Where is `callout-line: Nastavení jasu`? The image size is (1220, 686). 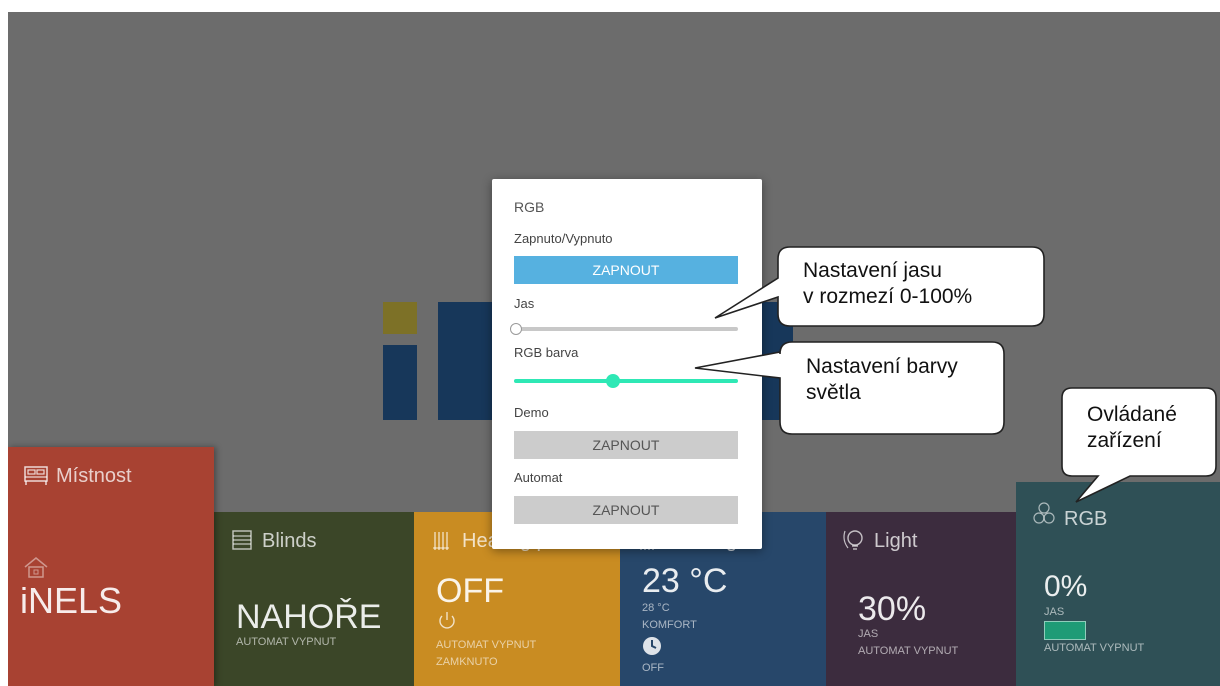 callout-line: Nastavení jasu is located at coordinates (872, 270).